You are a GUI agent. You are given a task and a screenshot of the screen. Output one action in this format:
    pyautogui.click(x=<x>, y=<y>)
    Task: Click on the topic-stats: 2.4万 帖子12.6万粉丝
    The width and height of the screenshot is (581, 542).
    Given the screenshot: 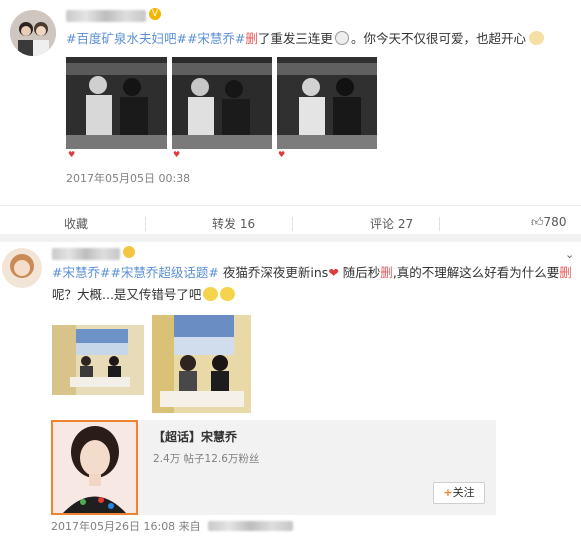 What is the action you would take?
    pyautogui.click(x=206, y=459)
    